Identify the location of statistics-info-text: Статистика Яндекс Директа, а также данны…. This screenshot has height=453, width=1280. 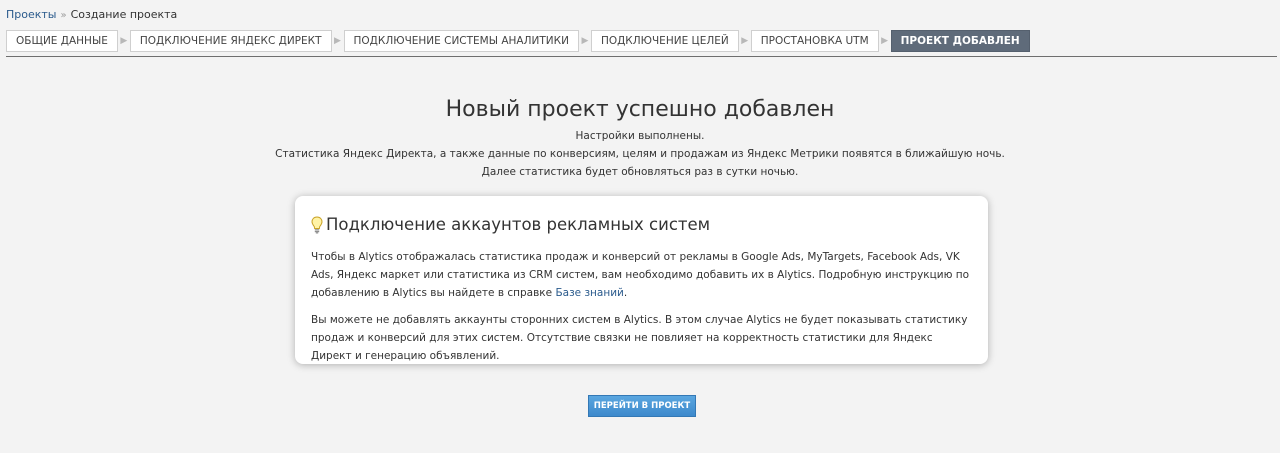
(640, 154).